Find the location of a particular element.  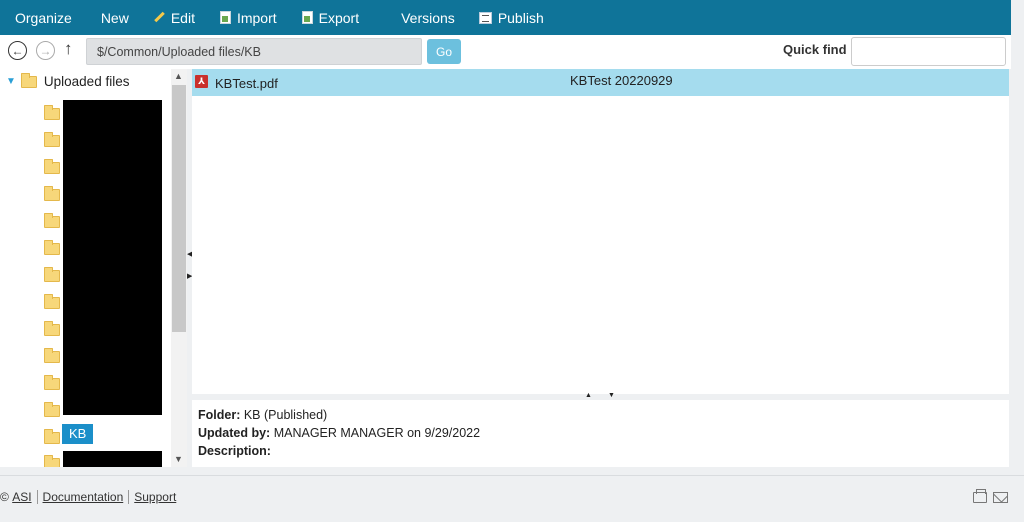

folder-detail-label: Folder: is located at coordinates (219, 415).